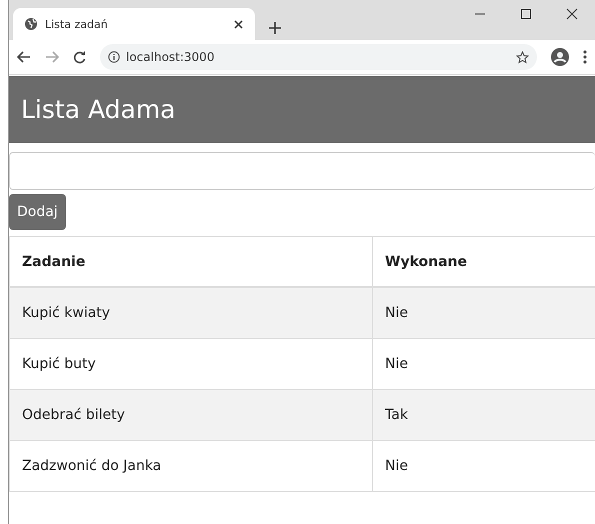 This screenshot has height=524, width=595. I want to click on star-icon, so click(522, 57).